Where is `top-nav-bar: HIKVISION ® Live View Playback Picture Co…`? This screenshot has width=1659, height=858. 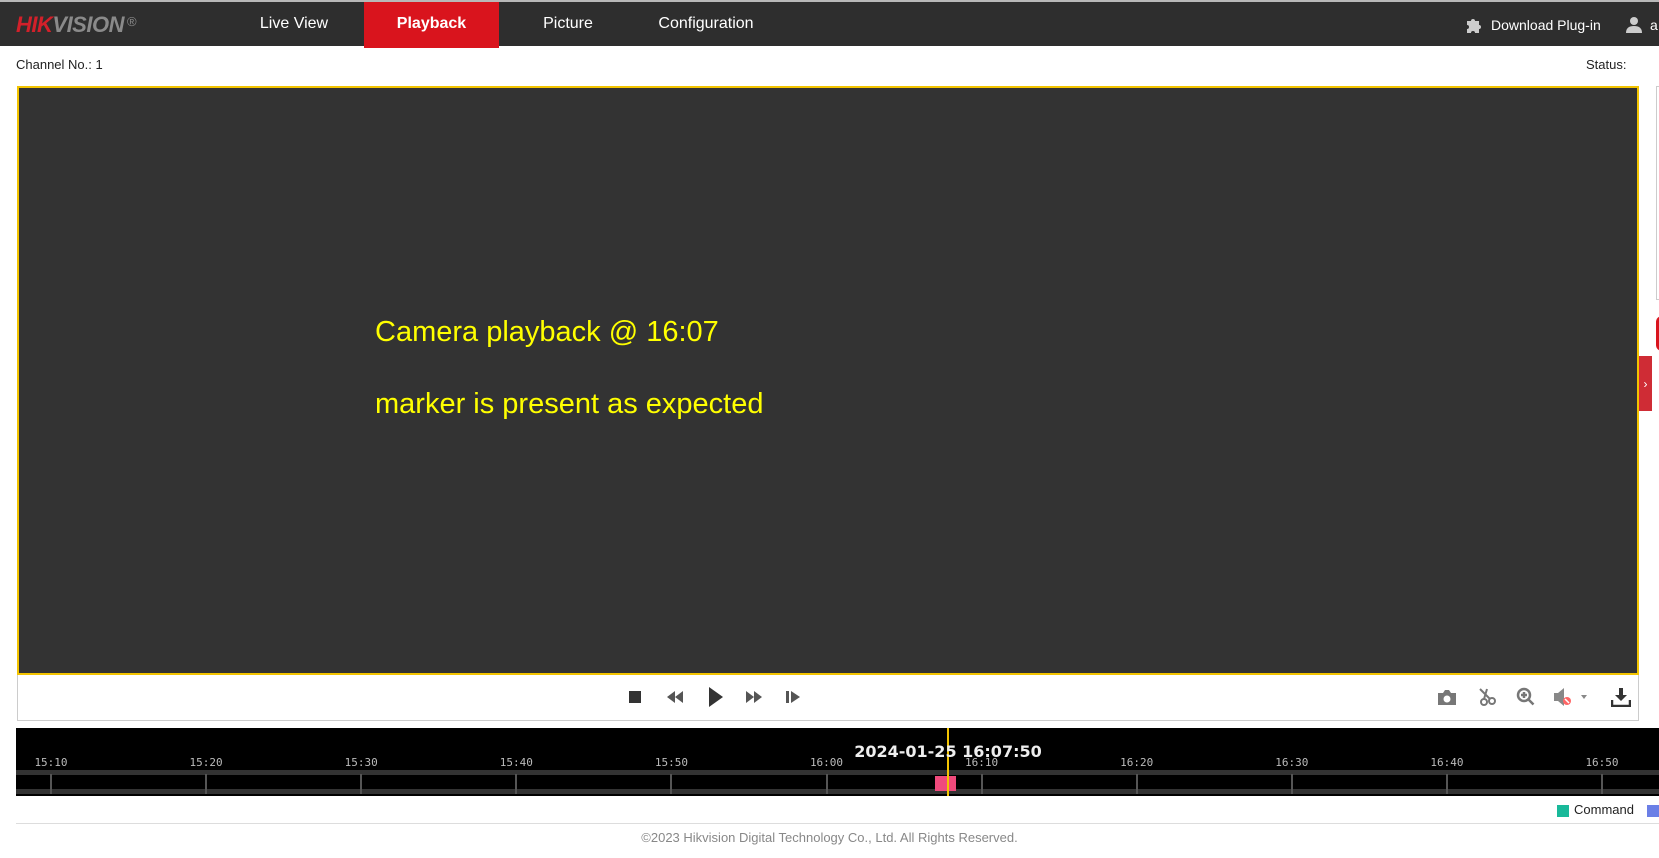 top-nav-bar: HIKVISION ® Live View Playback Picture Co… is located at coordinates (829, 24).